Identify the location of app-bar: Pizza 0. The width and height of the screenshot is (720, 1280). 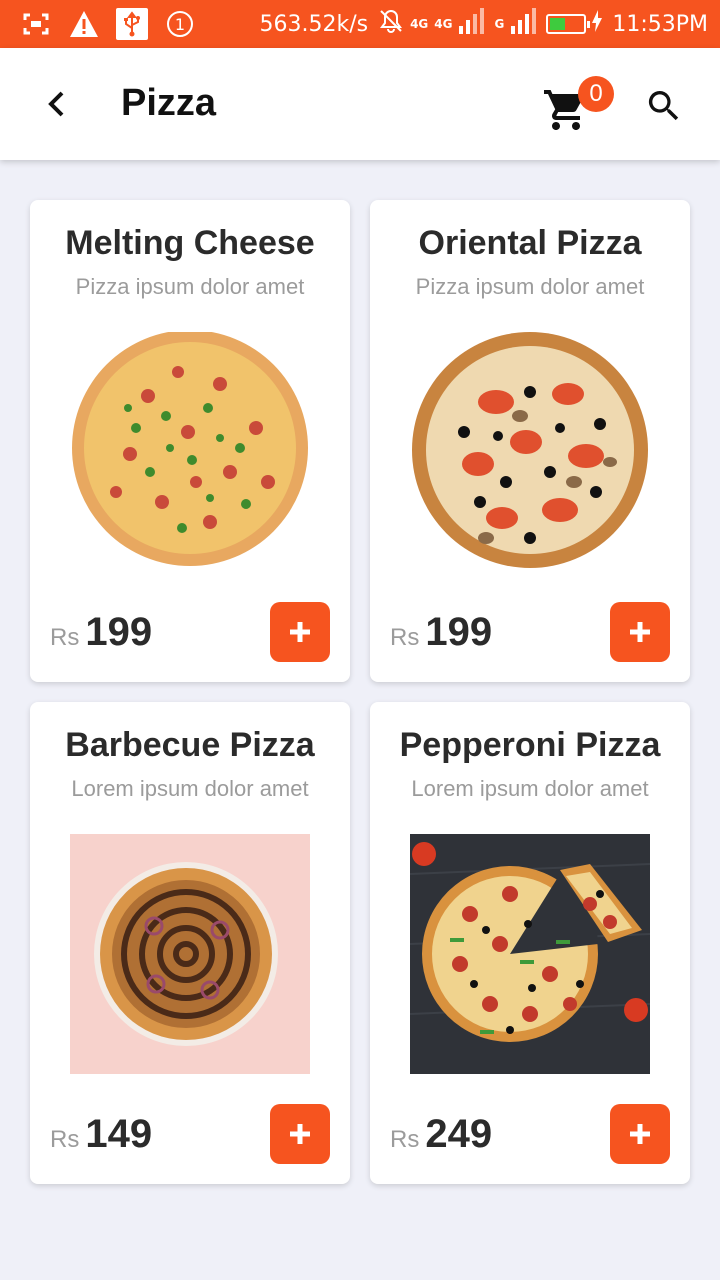
(360, 104).